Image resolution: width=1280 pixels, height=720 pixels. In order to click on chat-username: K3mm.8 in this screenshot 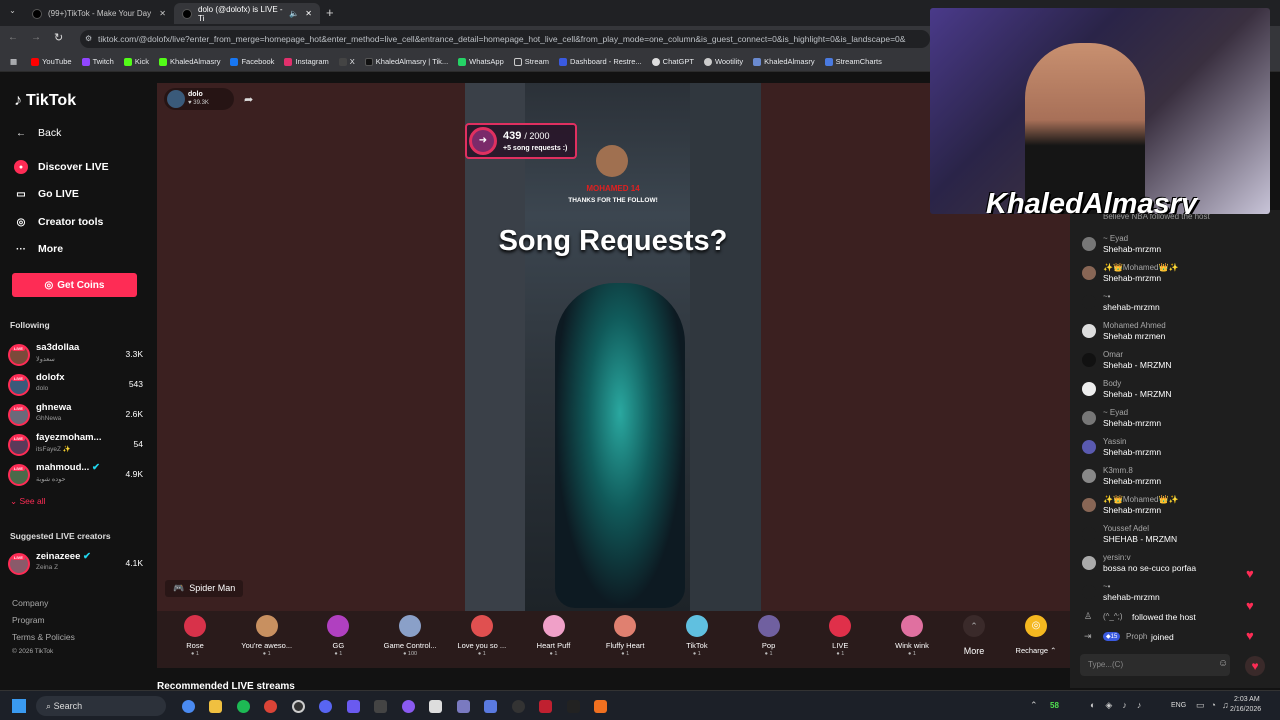, I will do `click(1118, 470)`.